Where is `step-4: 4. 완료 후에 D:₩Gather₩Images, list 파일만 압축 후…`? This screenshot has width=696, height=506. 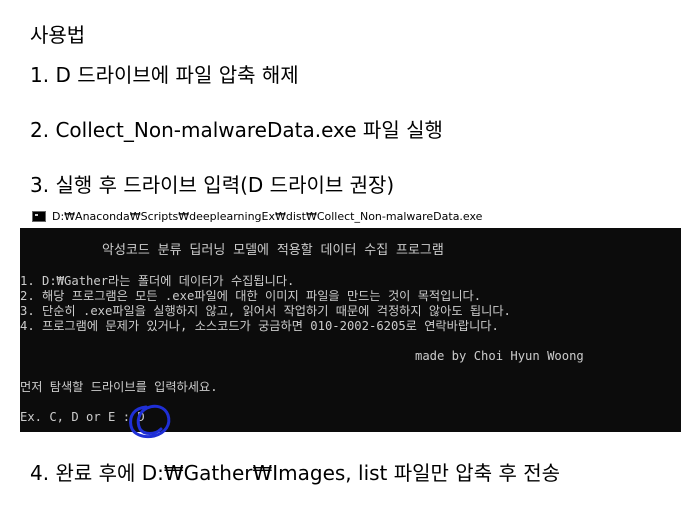 step-4: 4. 완료 후에 D:₩Gather₩Images, list 파일만 압축 후… is located at coordinates (295, 473).